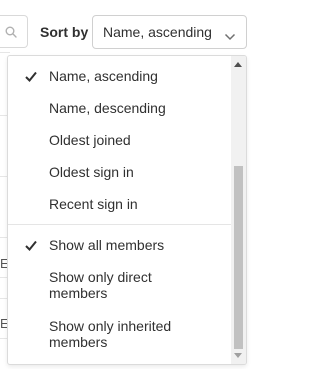 This screenshot has width=320, height=369. What do you see at coordinates (230, 37) in the screenshot?
I see `chevron-down-icon` at bounding box center [230, 37].